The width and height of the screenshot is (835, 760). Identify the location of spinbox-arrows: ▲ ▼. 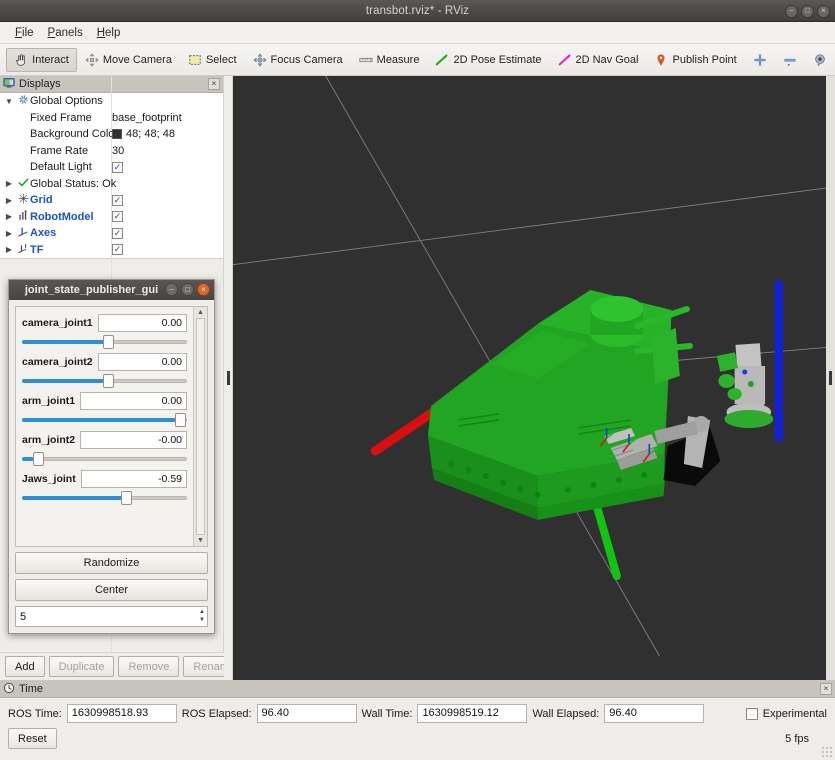
(202, 616).